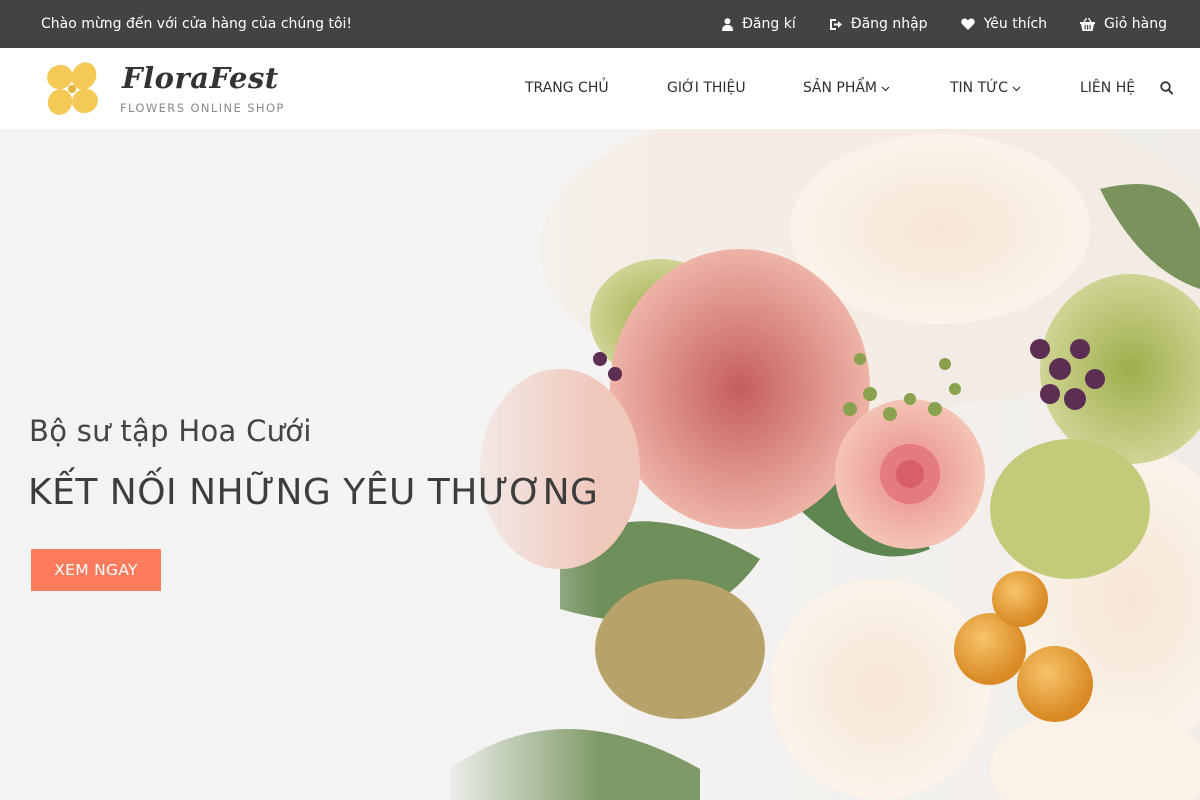 This screenshot has width=1200, height=800. Describe the element at coordinates (170, 431) in the screenshot. I see `hero-subtitle: Bộ sư tập Hoa Cưới` at that location.